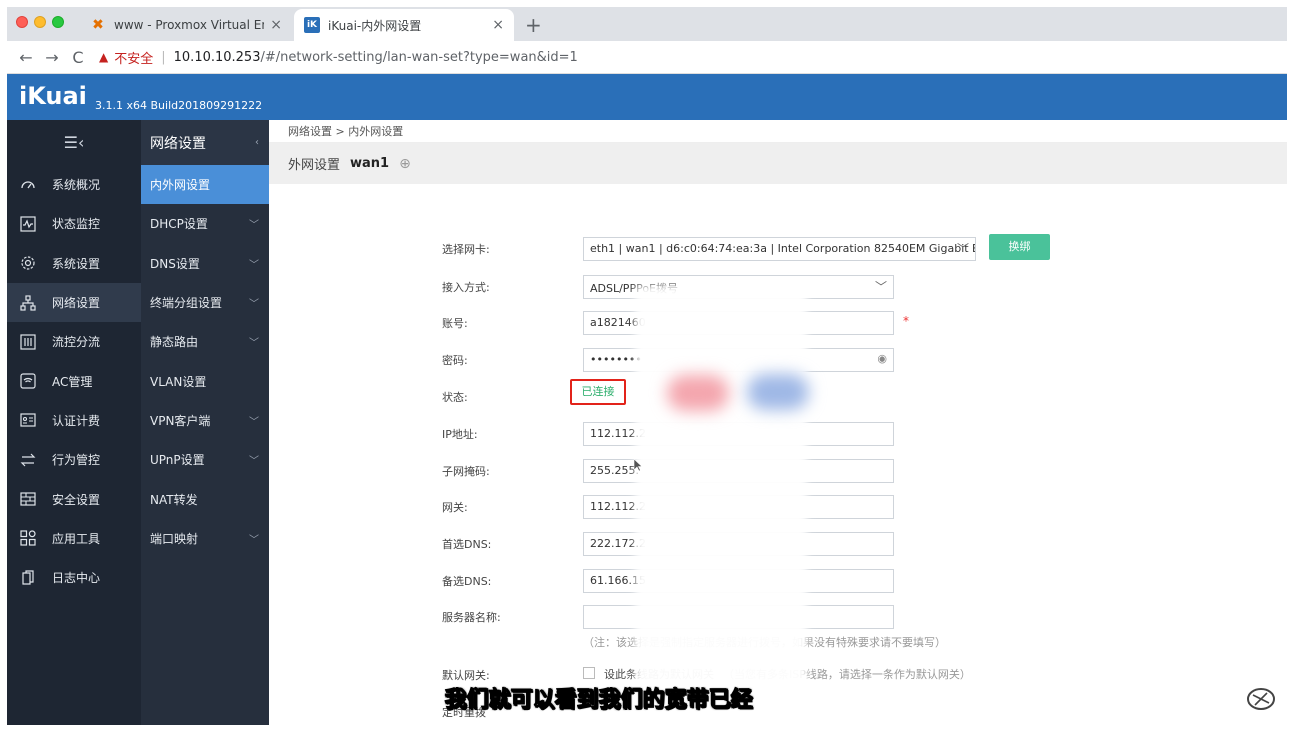 This screenshot has width=1293, height=732. Describe the element at coordinates (589, 673) in the screenshot. I see `default-gateway-checkbox` at that location.